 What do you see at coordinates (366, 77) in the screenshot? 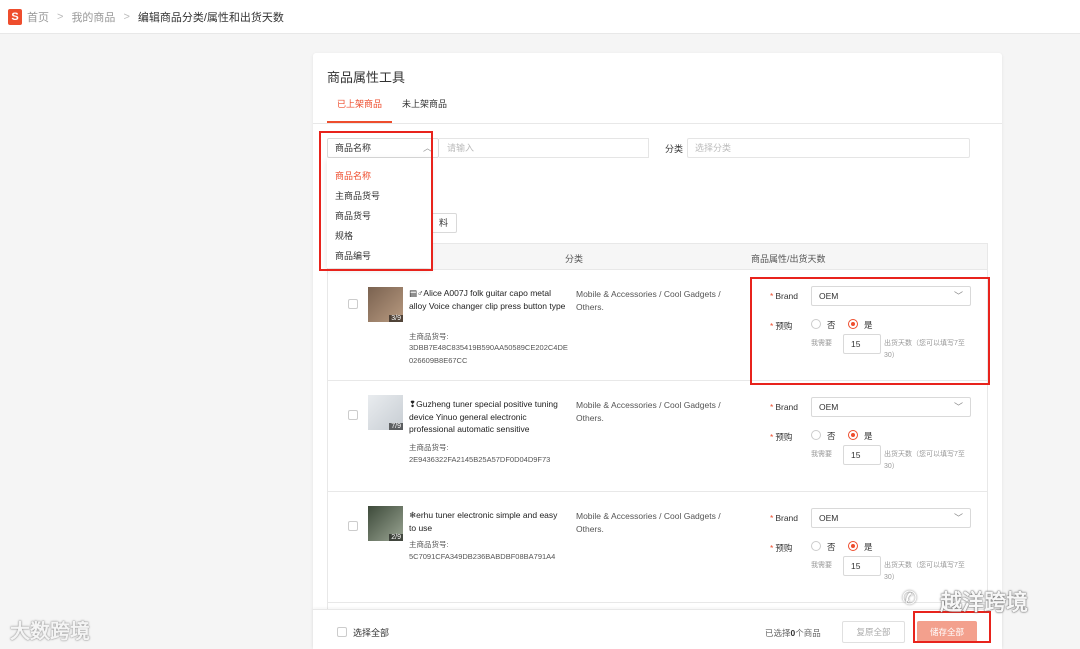
I see `page-title: 商品属性工具` at bounding box center [366, 77].